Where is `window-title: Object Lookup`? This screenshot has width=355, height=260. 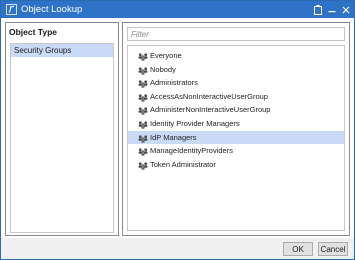
window-title: Object Lookup is located at coordinates (52, 9).